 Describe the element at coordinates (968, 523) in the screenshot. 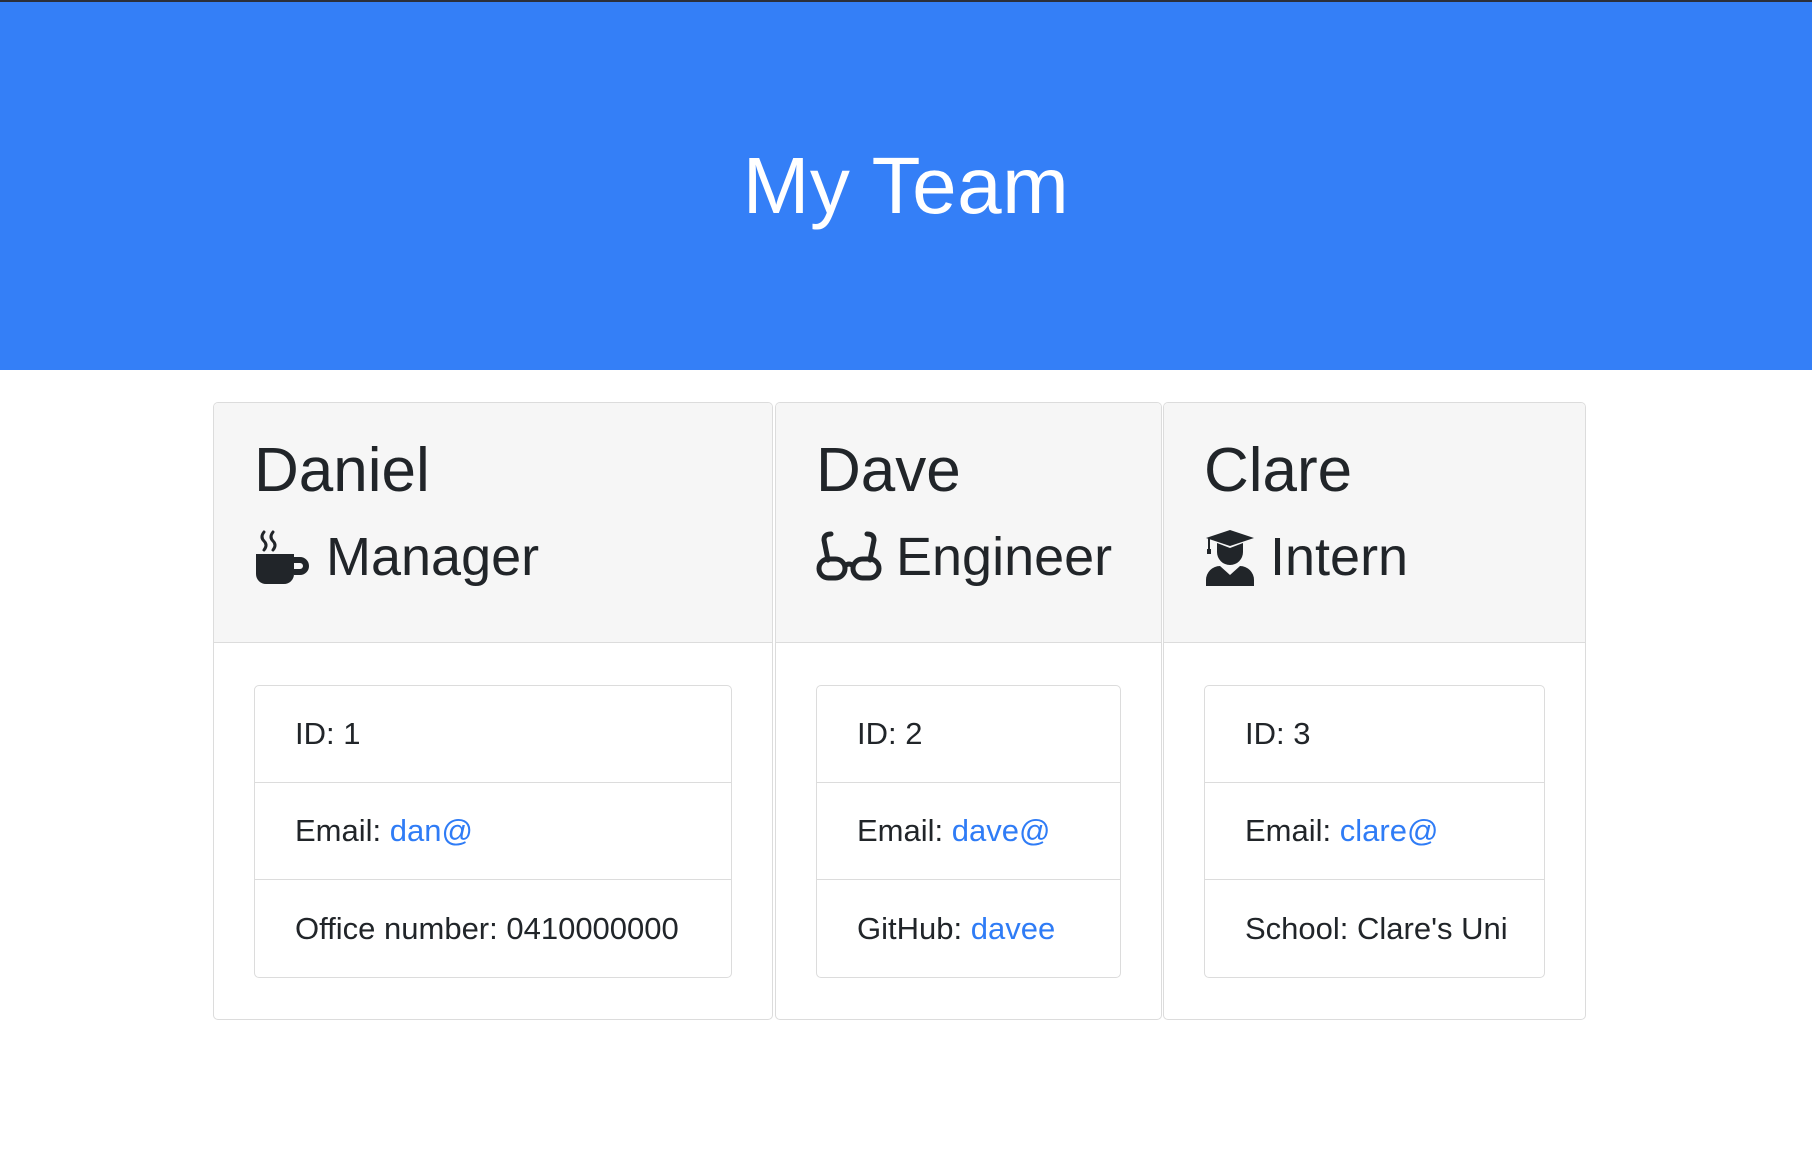

I see `card-header: Dave Engineer` at that location.